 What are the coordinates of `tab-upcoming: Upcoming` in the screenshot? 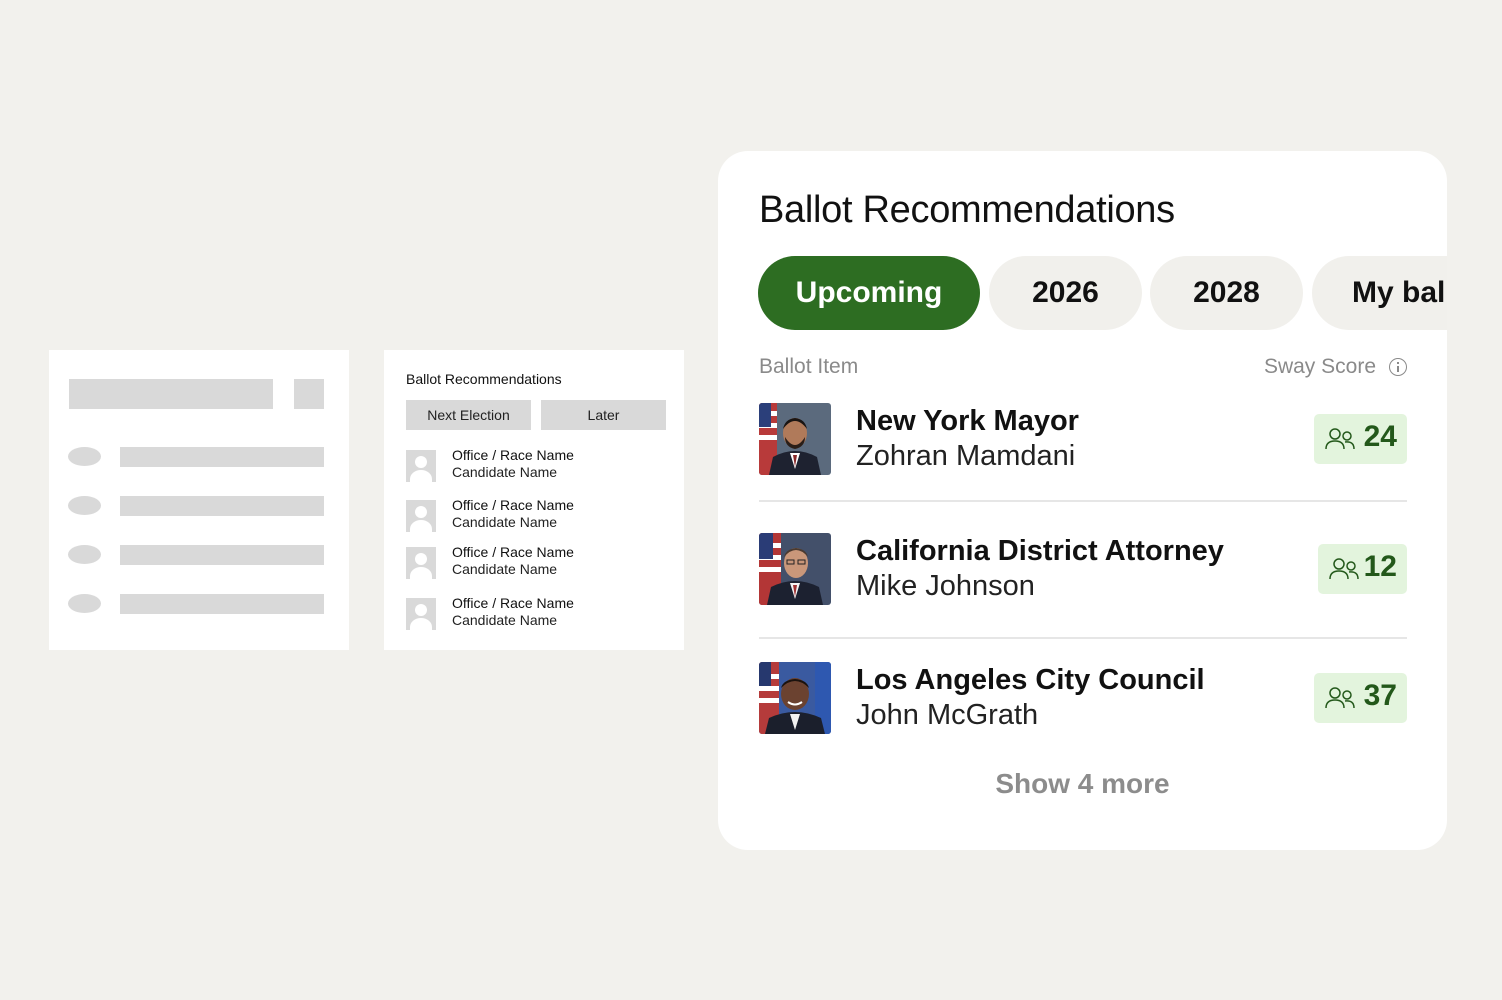 It's located at (869, 293).